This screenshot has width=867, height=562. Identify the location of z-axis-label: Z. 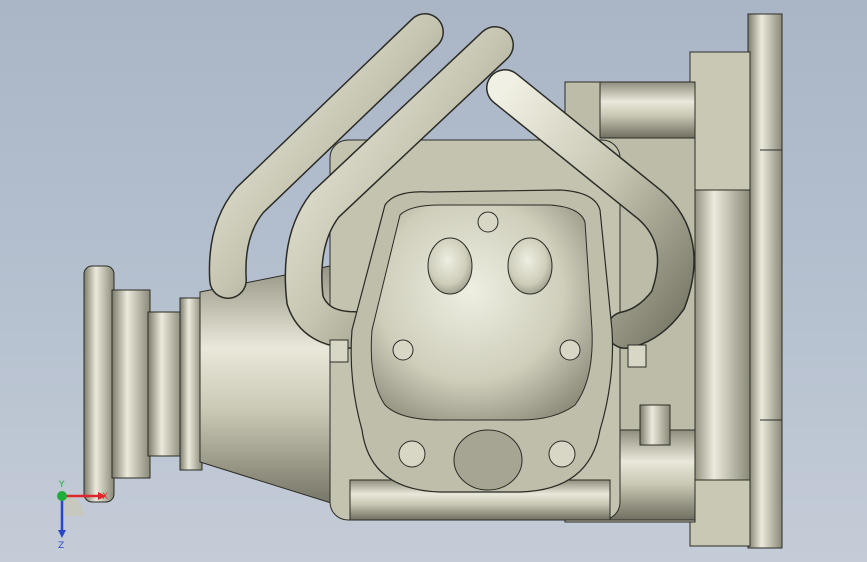
(61, 545).